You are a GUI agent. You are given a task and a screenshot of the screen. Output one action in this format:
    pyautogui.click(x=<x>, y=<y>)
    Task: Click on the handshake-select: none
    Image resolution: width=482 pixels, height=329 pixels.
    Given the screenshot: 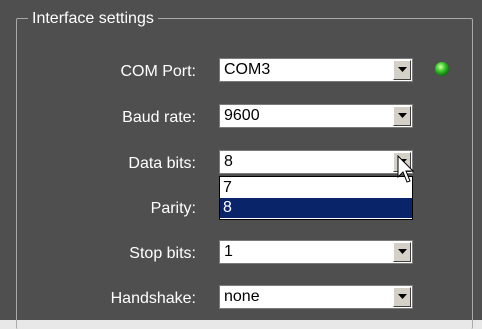 What is the action you would take?
    pyautogui.click(x=316, y=297)
    